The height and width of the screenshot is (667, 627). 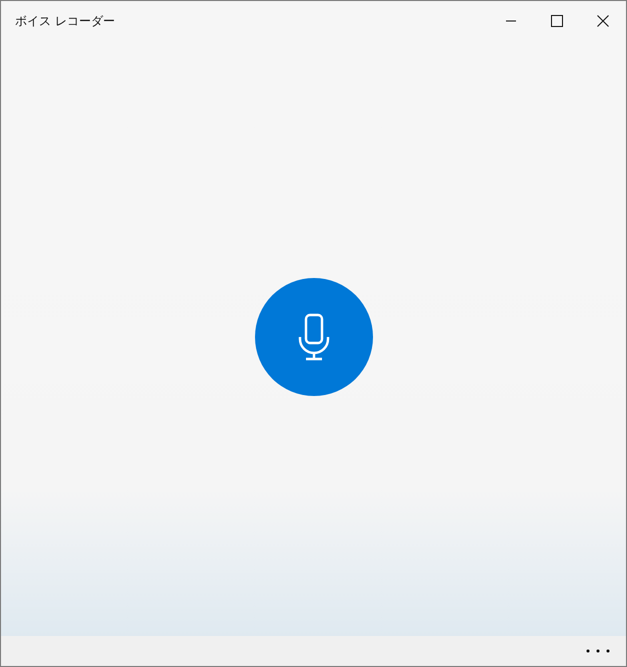 I want to click on close-icon, so click(x=603, y=21).